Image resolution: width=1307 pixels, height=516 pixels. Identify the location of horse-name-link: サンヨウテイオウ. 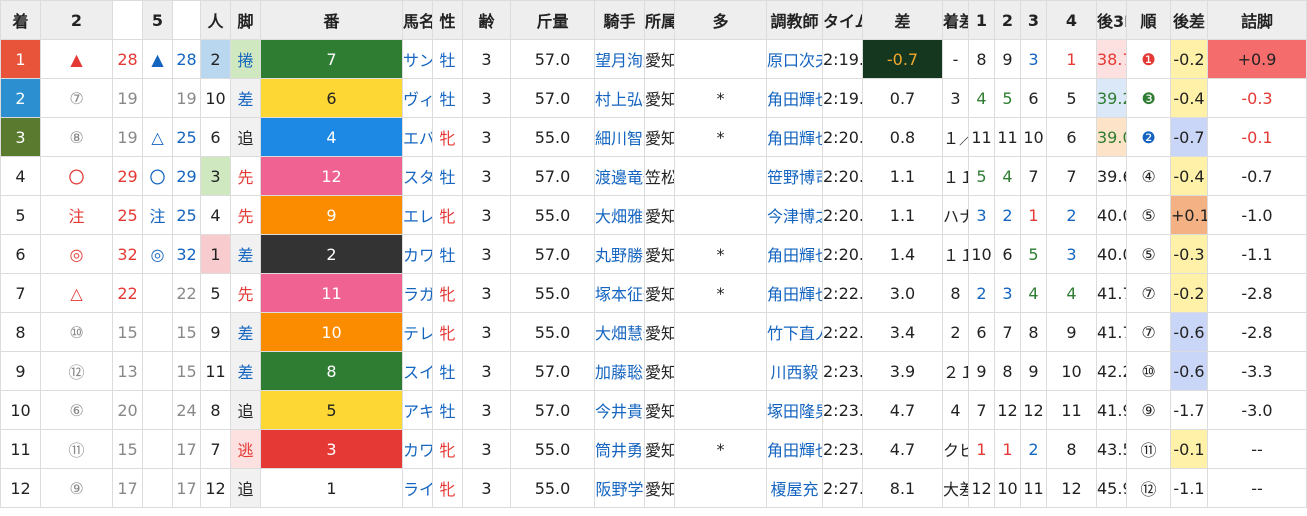
(417, 59).